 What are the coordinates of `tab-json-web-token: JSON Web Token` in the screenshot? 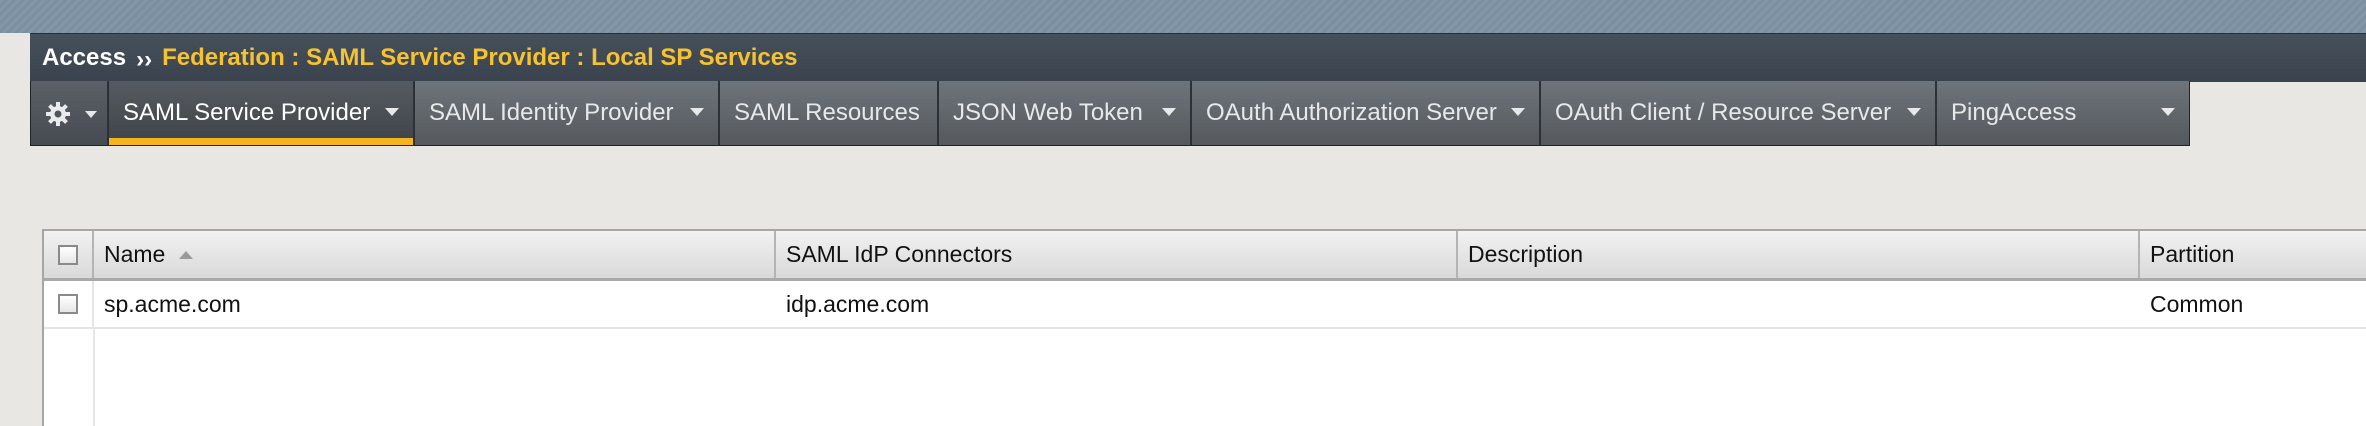 It's located at (1065, 113).